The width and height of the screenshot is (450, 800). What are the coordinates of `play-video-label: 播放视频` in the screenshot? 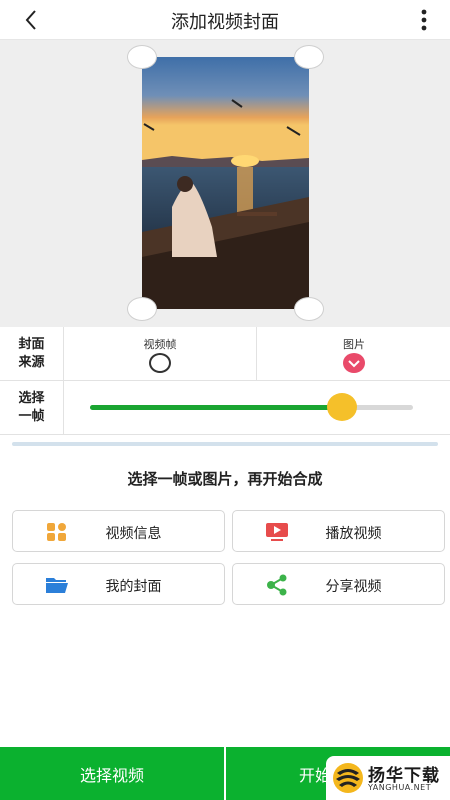 It's located at (353, 534).